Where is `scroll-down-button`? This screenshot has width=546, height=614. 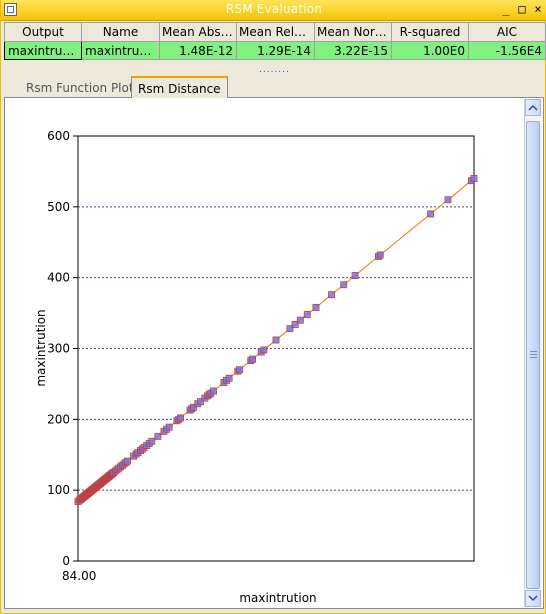
scroll-down-button is located at coordinates (533, 598).